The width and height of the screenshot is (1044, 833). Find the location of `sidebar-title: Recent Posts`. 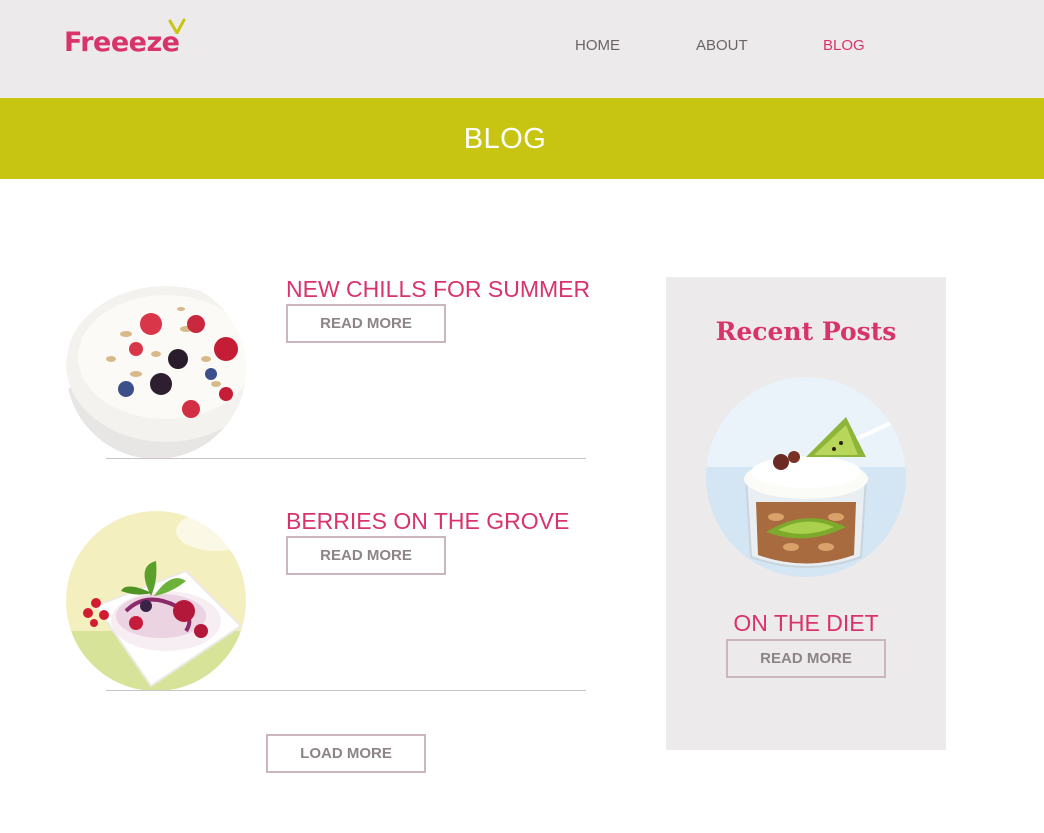

sidebar-title: Recent Posts is located at coordinates (806, 331).